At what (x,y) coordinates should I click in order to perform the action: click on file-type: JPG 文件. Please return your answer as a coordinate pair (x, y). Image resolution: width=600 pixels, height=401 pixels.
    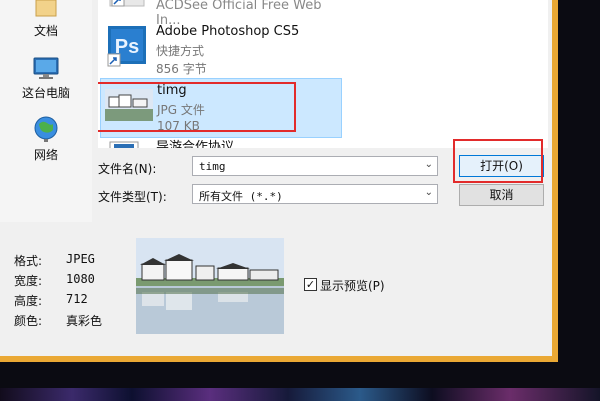
    Looking at the image, I should click on (181, 110).